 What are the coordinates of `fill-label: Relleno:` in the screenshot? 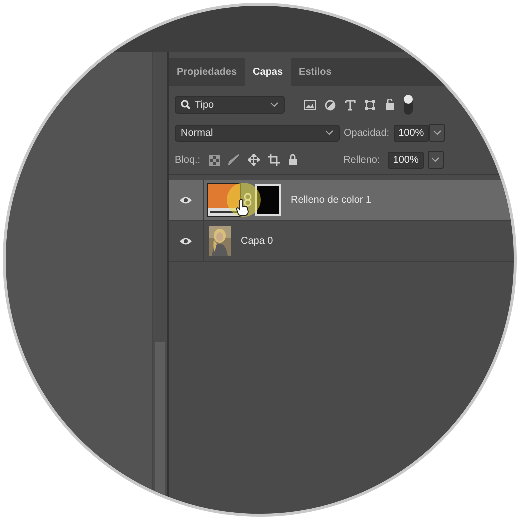 It's located at (362, 160).